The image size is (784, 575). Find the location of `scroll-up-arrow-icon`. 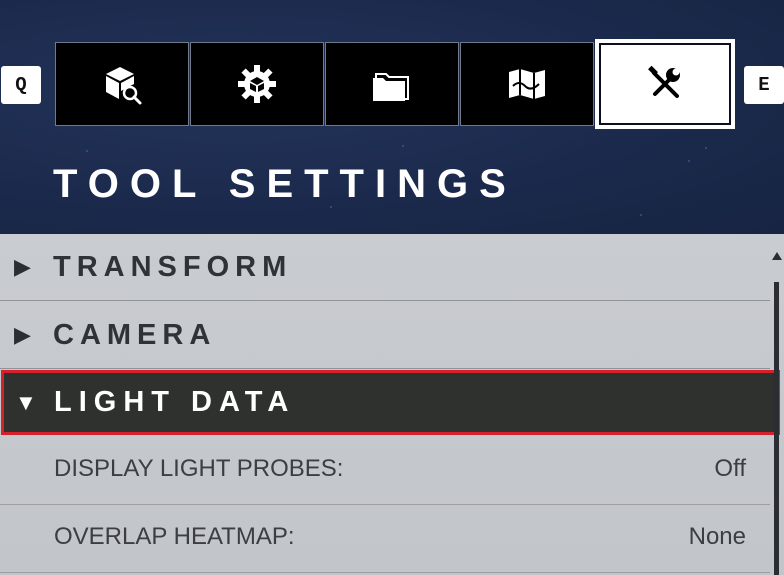

scroll-up-arrow-icon is located at coordinates (777, 256).